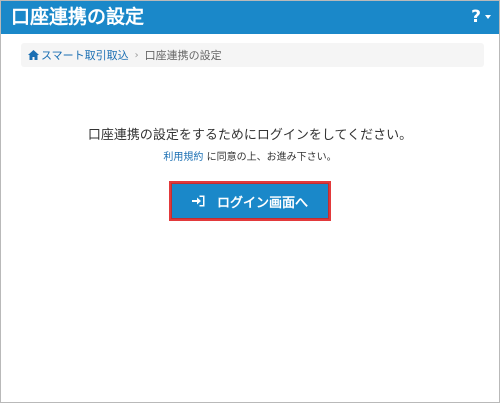  I want to click on terms-link: 利用規約, so click(183, 157).